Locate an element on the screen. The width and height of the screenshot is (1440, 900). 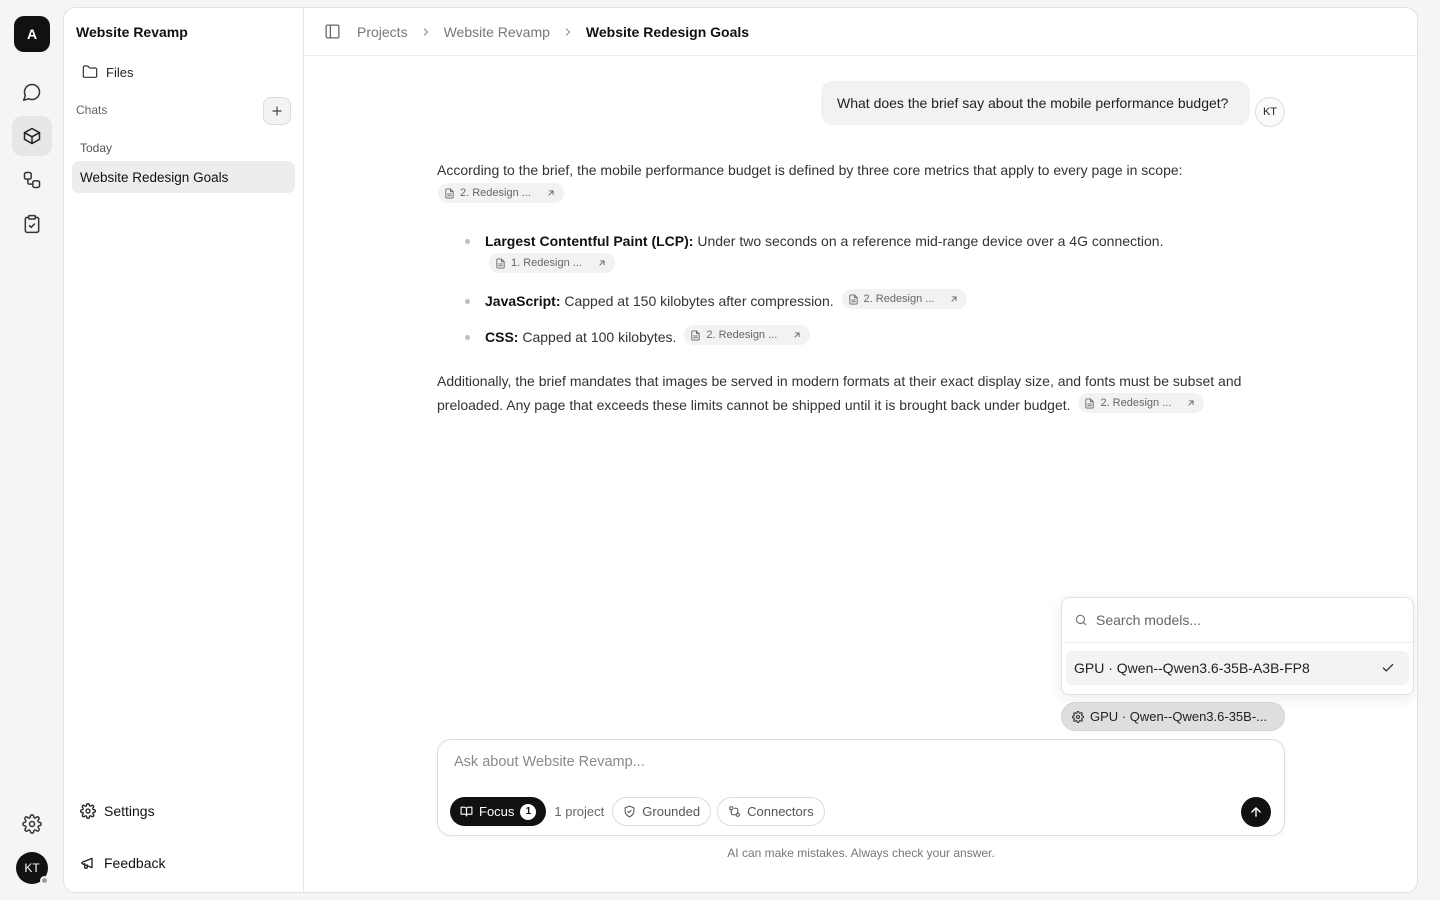
book-open-icon is located at coordinates (466, 811).